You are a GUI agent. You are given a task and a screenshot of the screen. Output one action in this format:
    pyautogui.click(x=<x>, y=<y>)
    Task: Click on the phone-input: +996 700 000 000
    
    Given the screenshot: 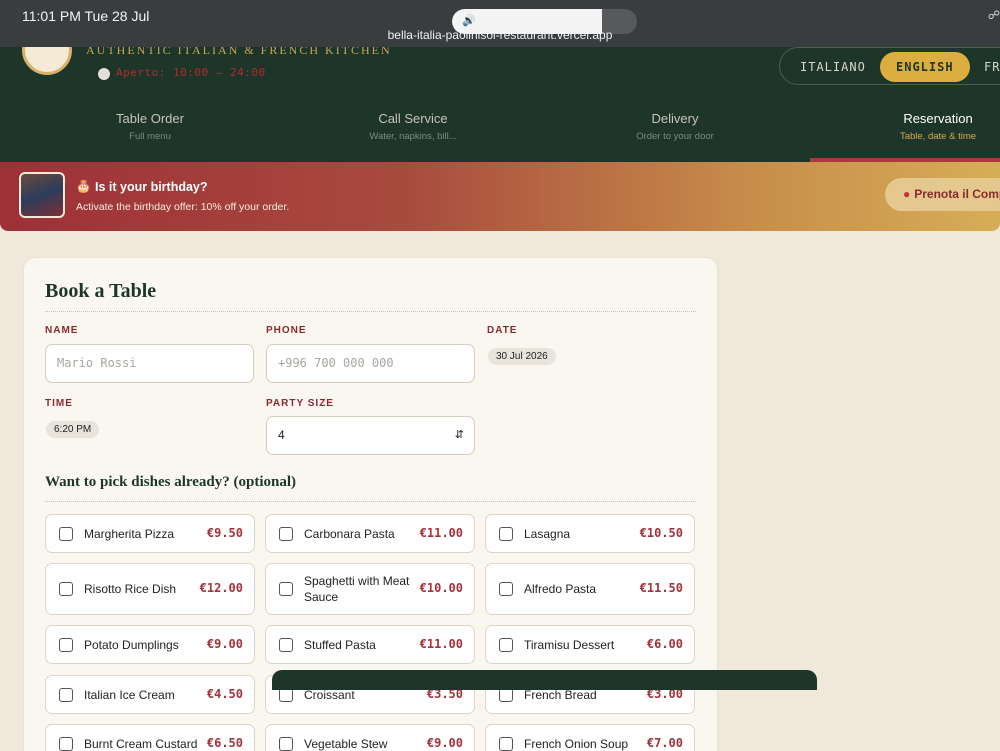 What is the action you would take?
    pyautogui.click(x=370, y=363)
    